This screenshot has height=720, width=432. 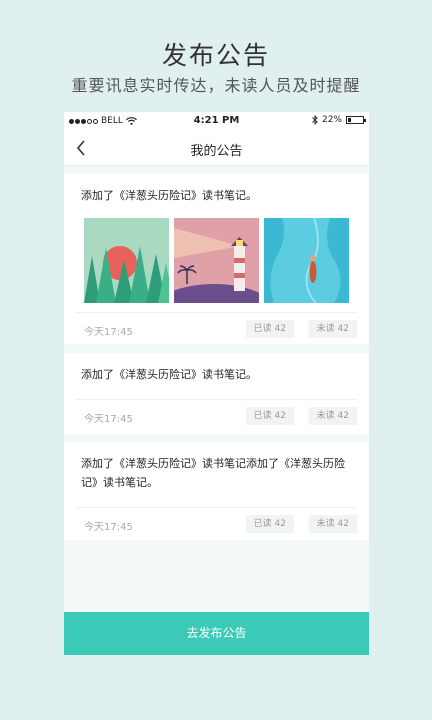 What do you see at coordinates (215, 55) in the screenshot?
I see `promo-title: 发布公告` at bounding box center [215, 55].